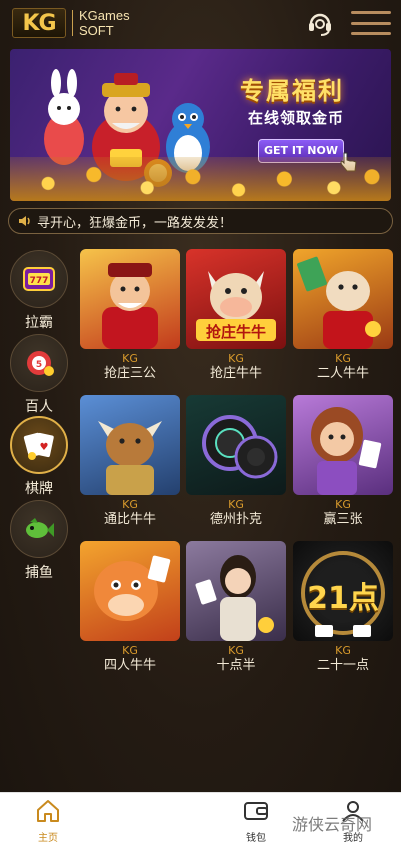 The image size is (401, 850). Describe the element at coordinates (236, 665) in the screenshot. I see `game-name: 十点半` at that location.